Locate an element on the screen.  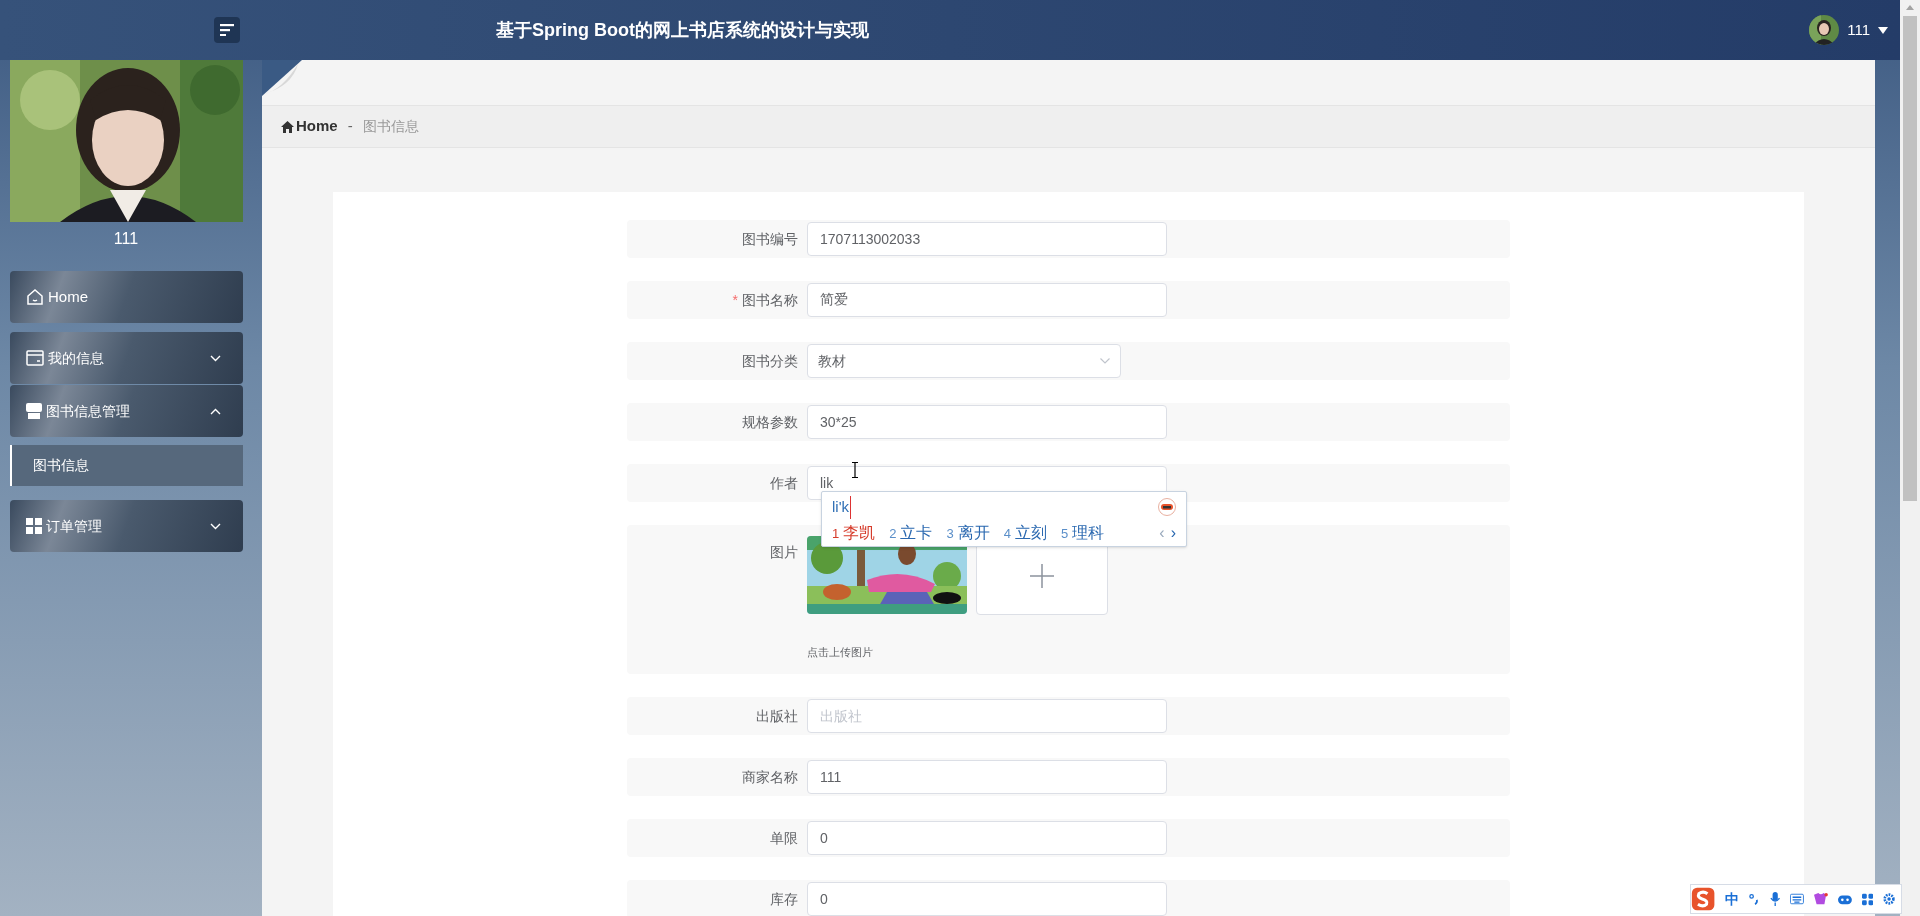
required-mark: * is located at coordinates (735, 300).